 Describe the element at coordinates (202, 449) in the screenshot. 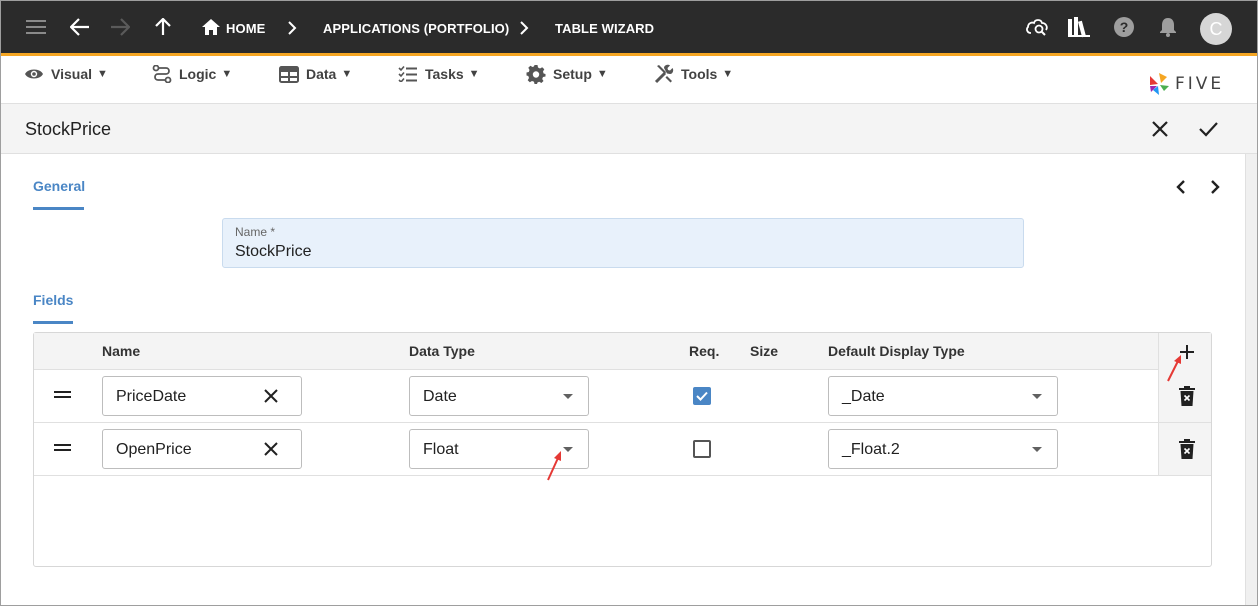

I see `field-name-input: OpenPrice` at that location.